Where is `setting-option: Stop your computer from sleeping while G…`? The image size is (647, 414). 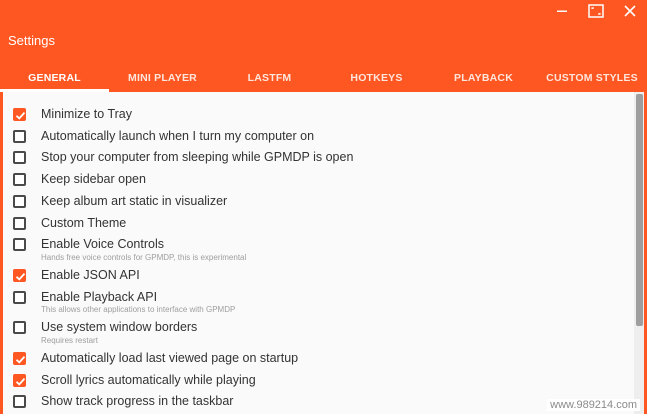 setting-option: Stop your computer from sleeping while G… is located at coordinates (318, 158).